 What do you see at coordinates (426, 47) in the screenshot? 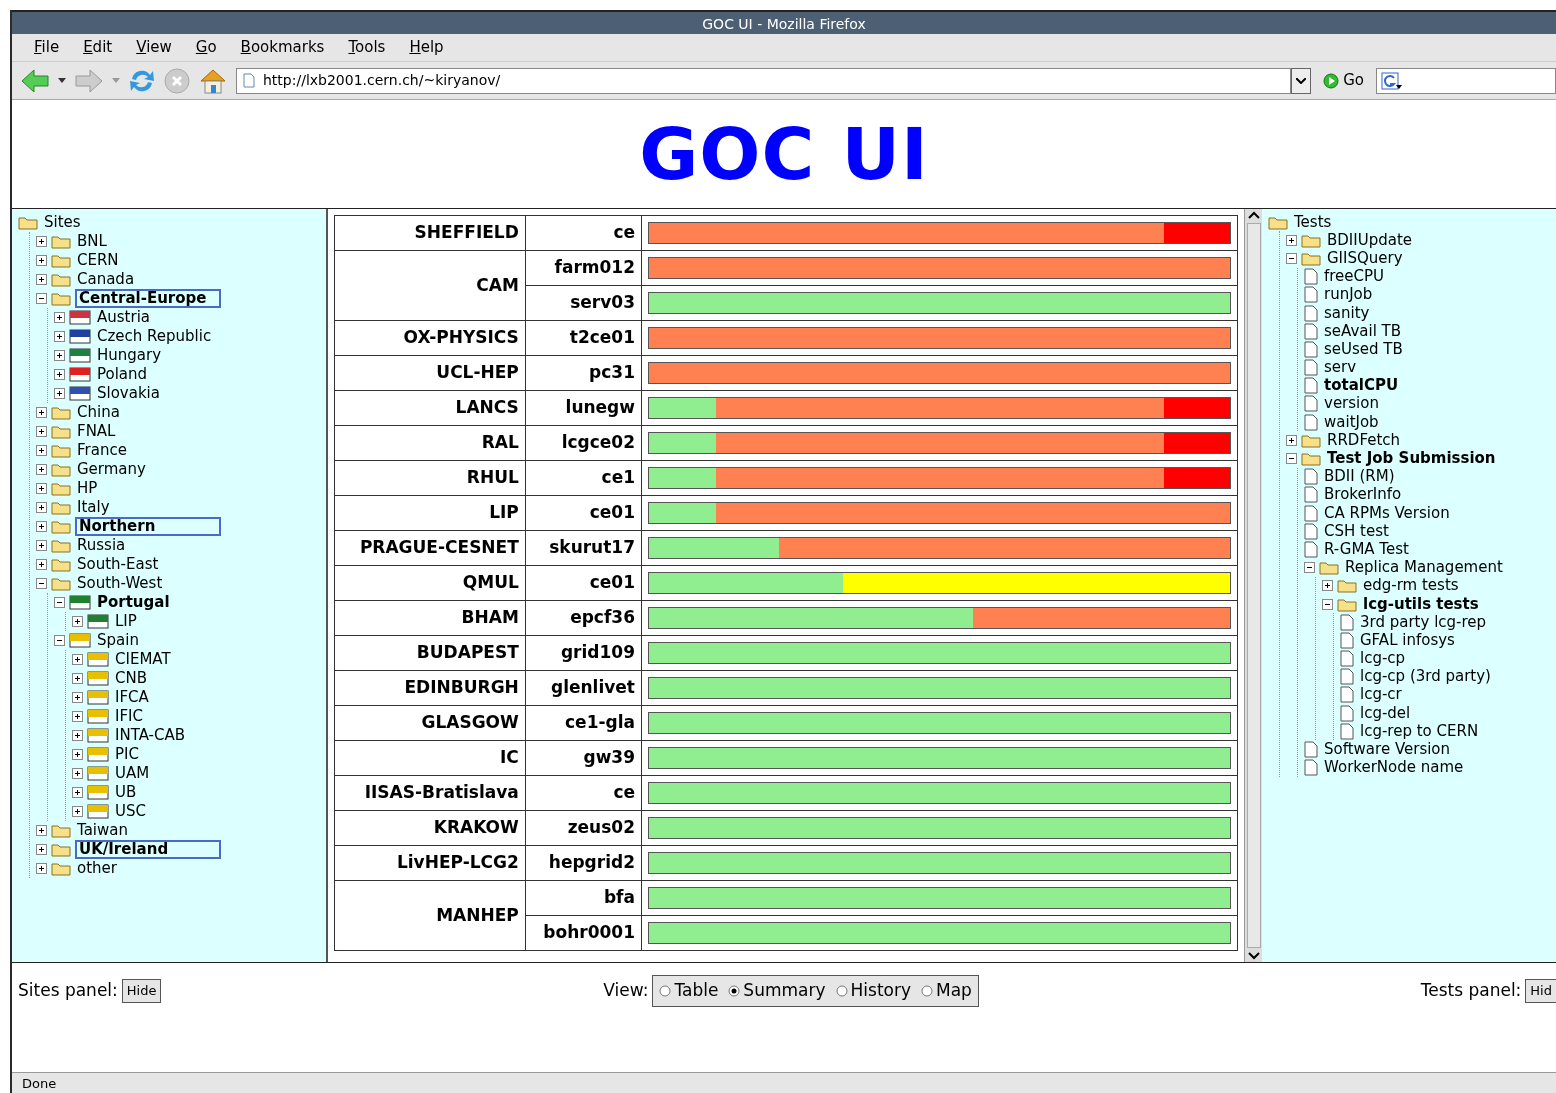
I see `menu-item: Help` at bounding box center [426, 47].